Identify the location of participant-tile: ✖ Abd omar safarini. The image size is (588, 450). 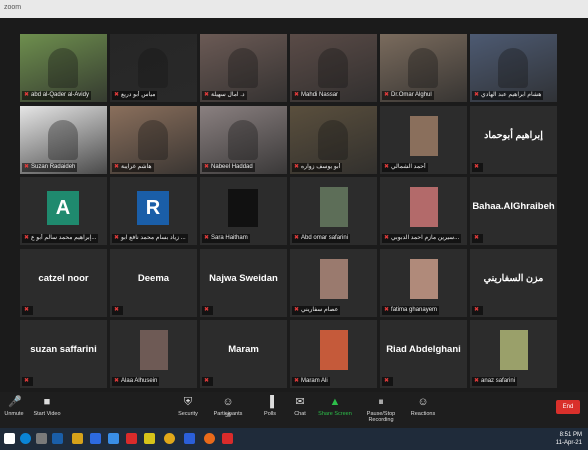
(333, 211).